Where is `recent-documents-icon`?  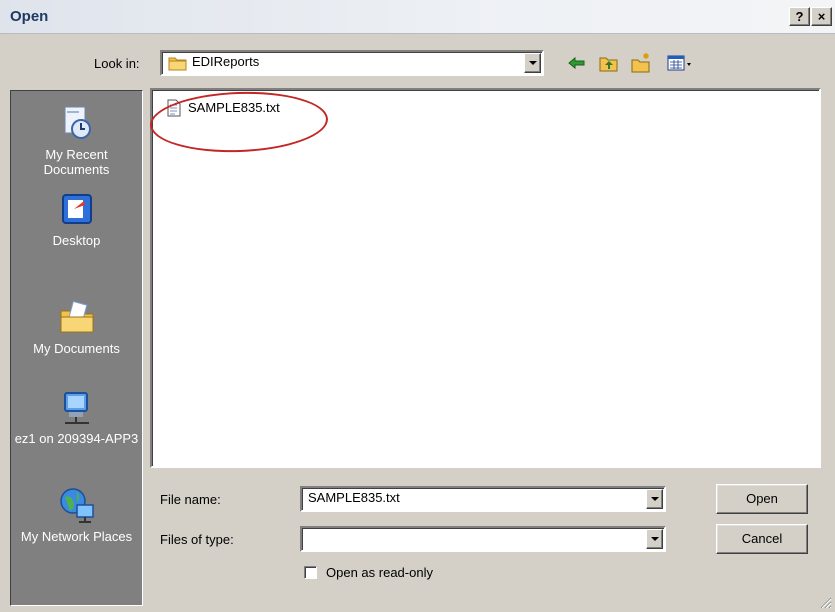
recent-documents-icon is located at coordinates (77, 122).